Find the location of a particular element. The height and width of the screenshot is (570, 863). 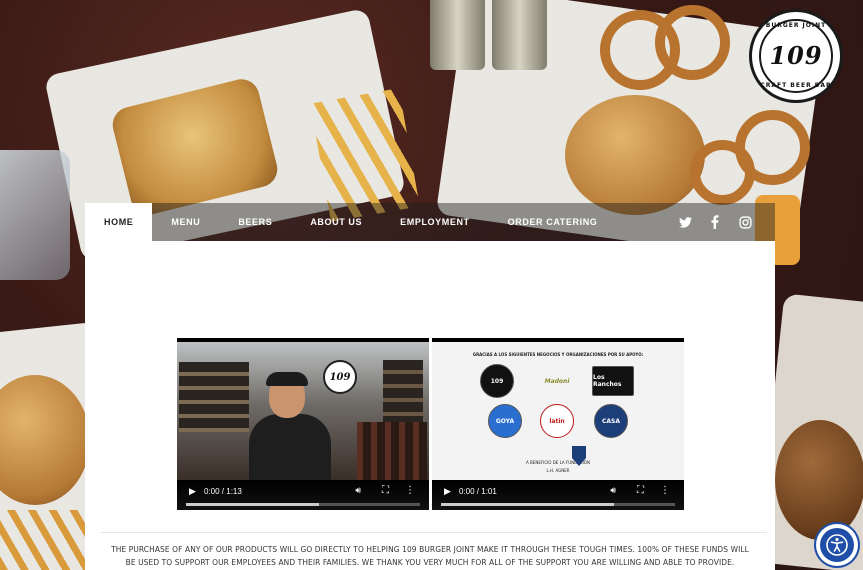

nav-order-catering: ORDER CATERING is located at coordinates (553, 222).